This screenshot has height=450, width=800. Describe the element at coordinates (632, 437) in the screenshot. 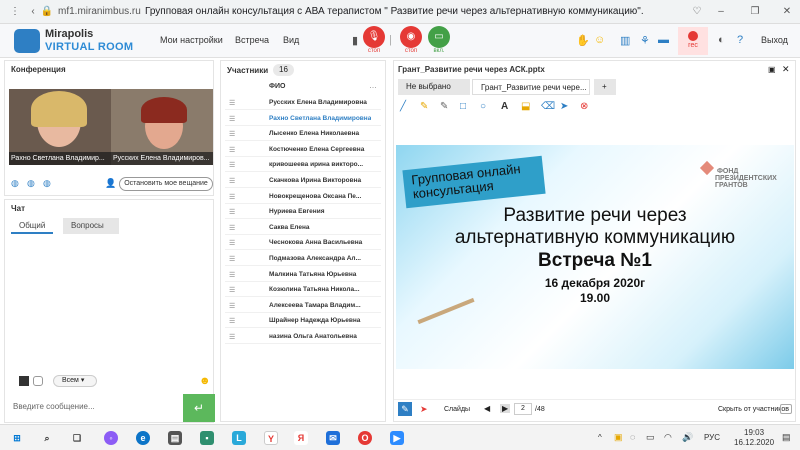

I see `tray-sync-icon: ◌` at that location.